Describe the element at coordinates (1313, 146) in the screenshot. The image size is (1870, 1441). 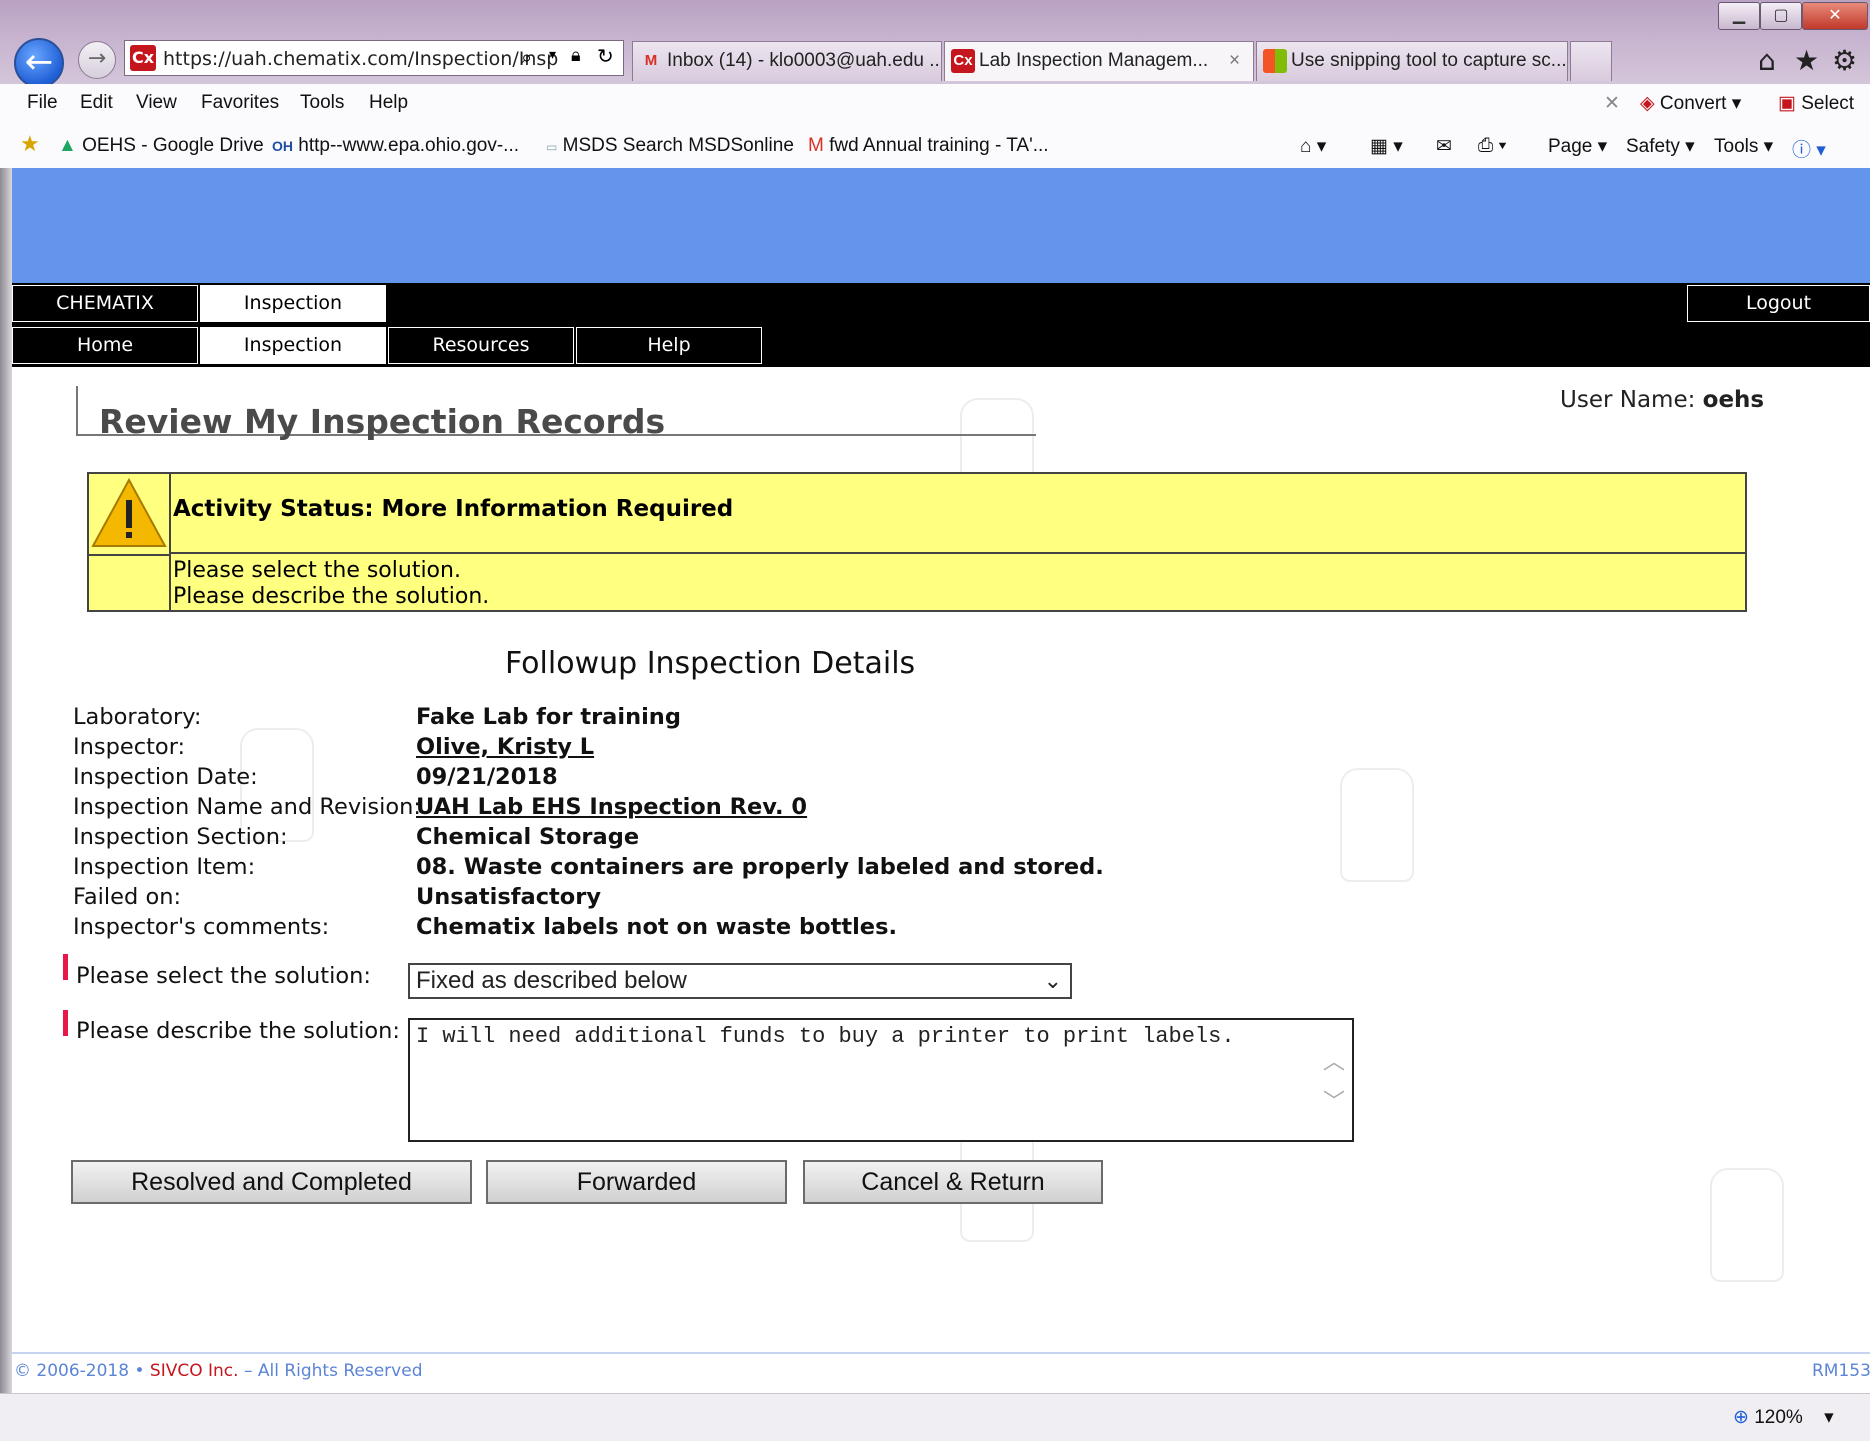
I see `home-icon: ⌂ ▾` at that location.